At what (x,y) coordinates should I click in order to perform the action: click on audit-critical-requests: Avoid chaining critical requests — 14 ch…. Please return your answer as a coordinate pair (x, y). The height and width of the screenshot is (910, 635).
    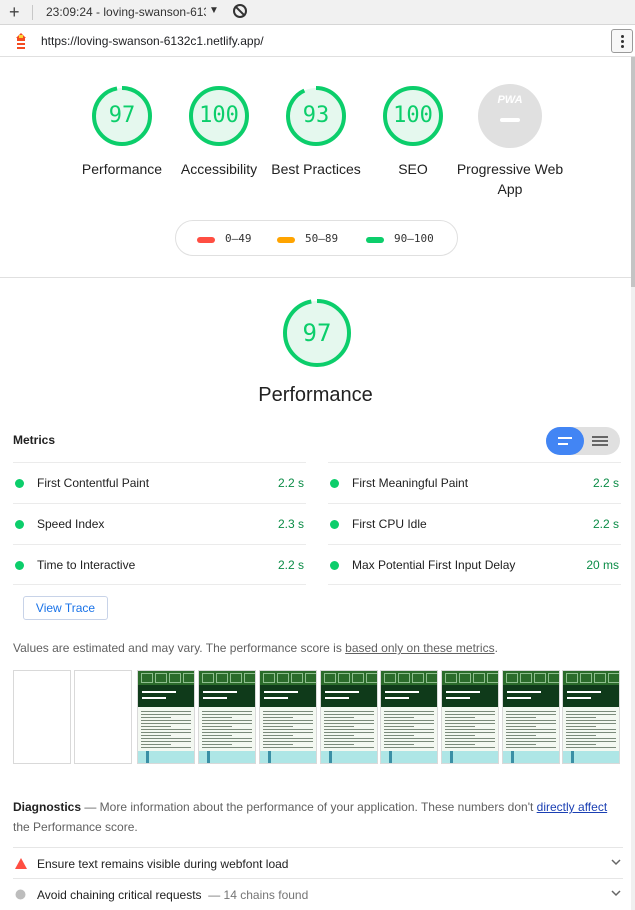
    Looking at the image, I should click on (318, 893).